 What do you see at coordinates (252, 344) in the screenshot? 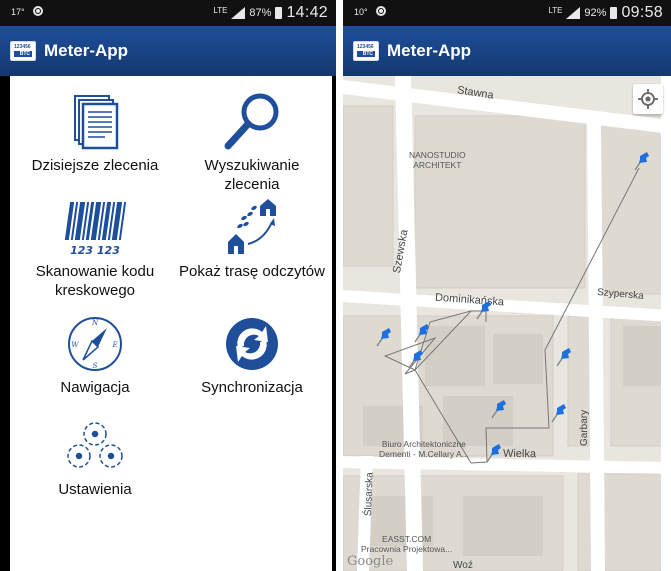
I see `sync-icon` at bounding box center [252, 344].